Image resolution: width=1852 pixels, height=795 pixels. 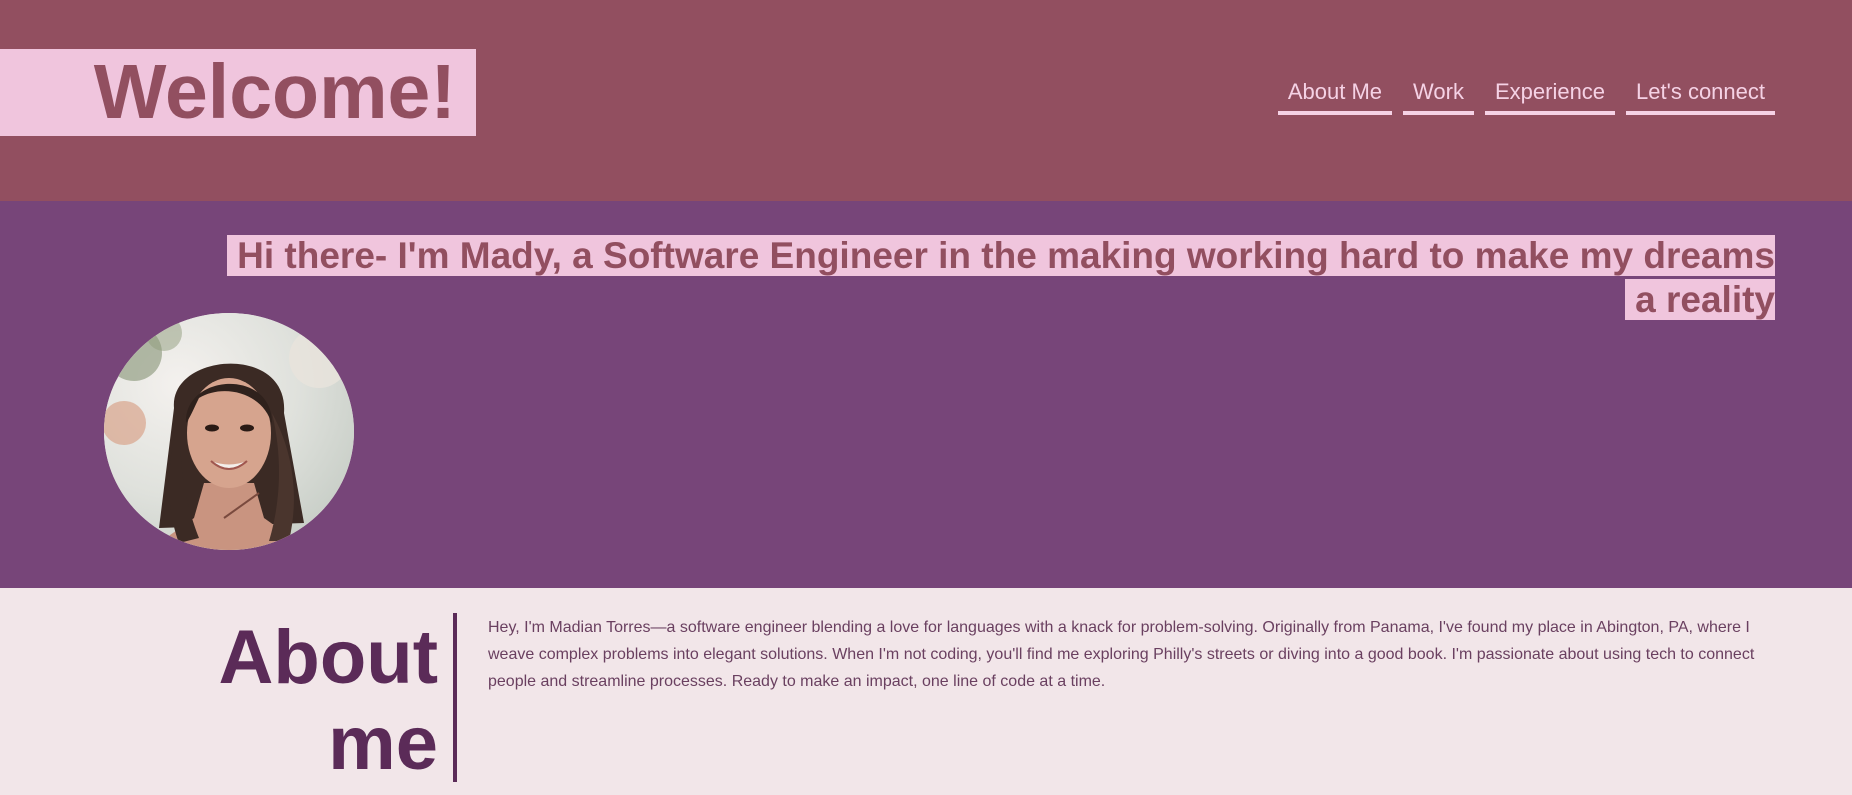 I want to click on avatar, so click(x=229, y=431).